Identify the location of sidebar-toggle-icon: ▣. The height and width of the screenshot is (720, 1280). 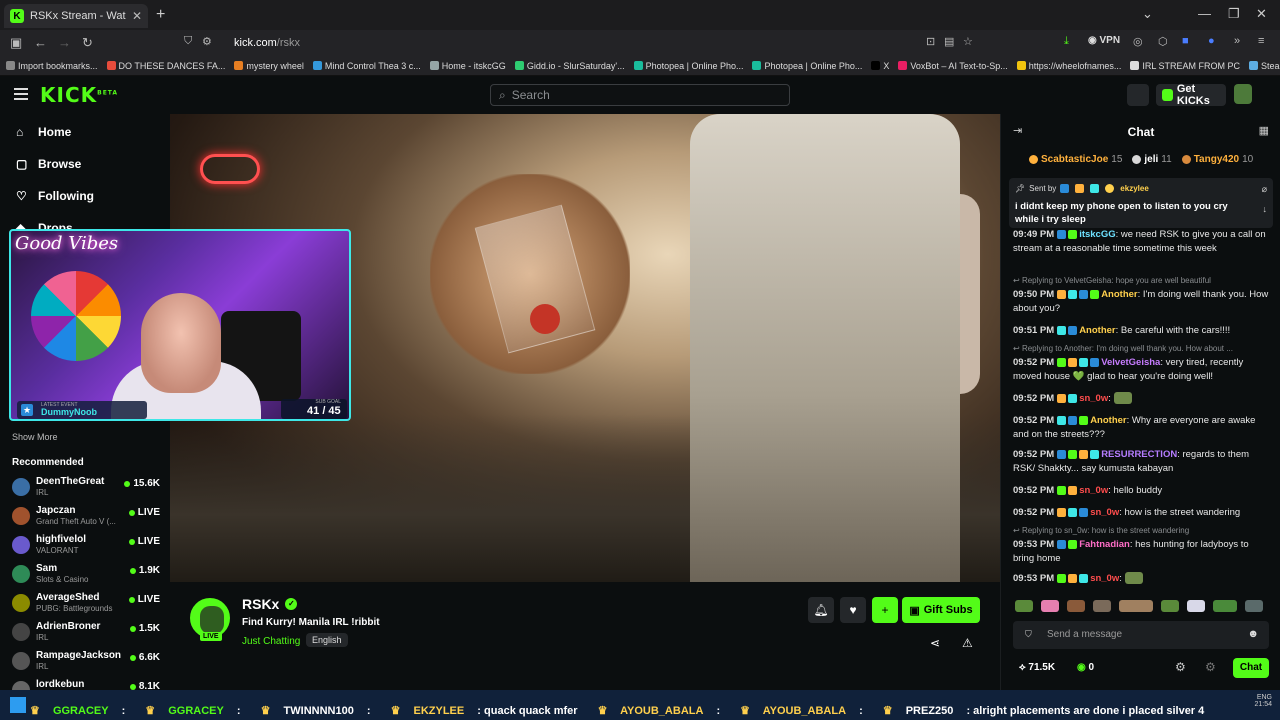
(16, 43).